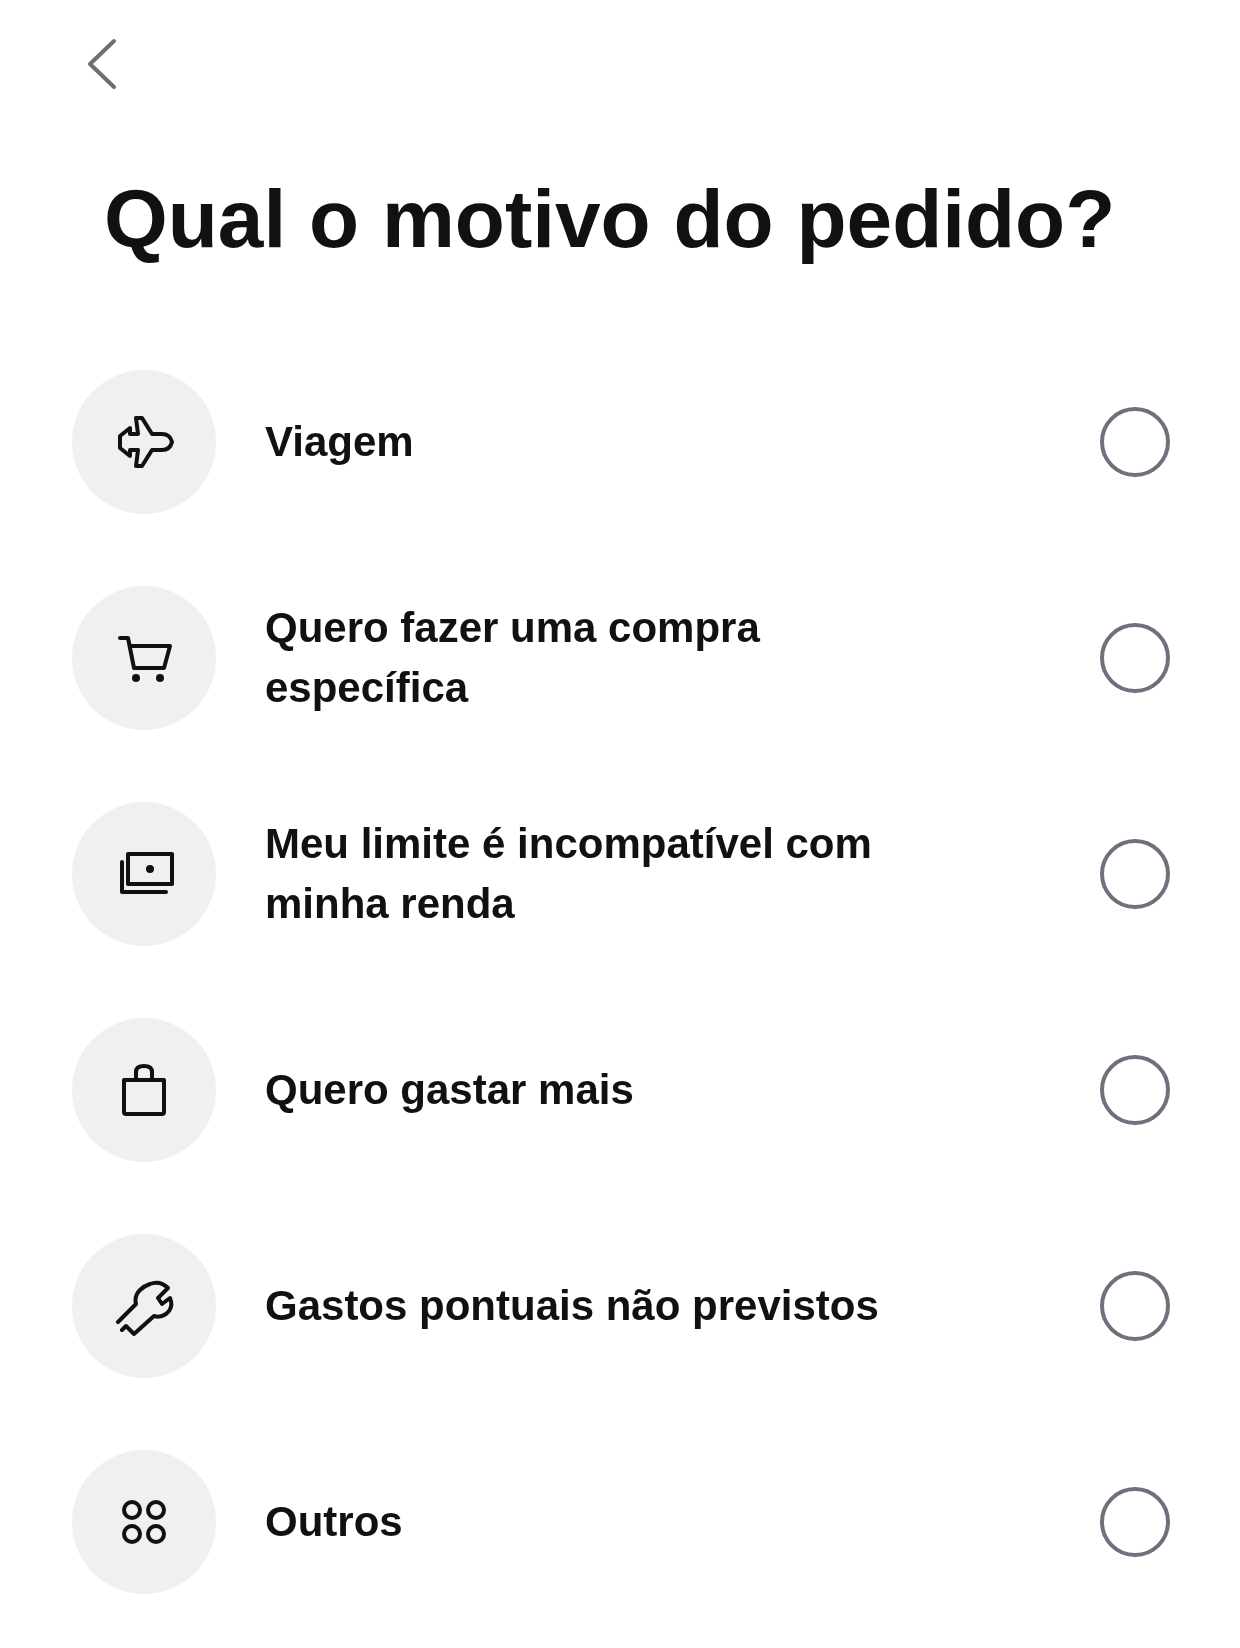 The width and height of the screenshot is (1240, 1648). Describe the element at coordinates (334, 1522) in the screenshot. I see `option-label: Outros` at that location.